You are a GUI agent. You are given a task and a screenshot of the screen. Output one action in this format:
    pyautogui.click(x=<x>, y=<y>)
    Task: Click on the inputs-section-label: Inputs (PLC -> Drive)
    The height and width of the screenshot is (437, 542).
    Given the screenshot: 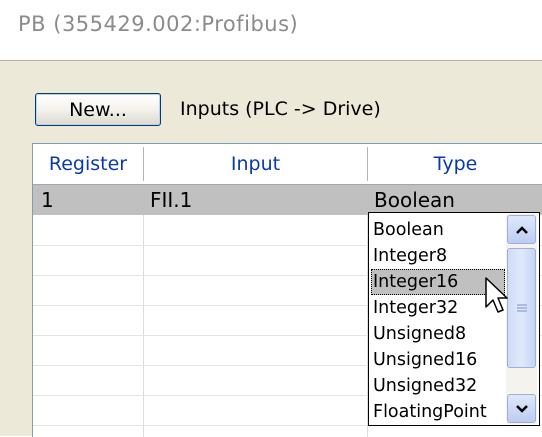 What is the action you would take?
    pyautogui.click(x=280, y=109)
    